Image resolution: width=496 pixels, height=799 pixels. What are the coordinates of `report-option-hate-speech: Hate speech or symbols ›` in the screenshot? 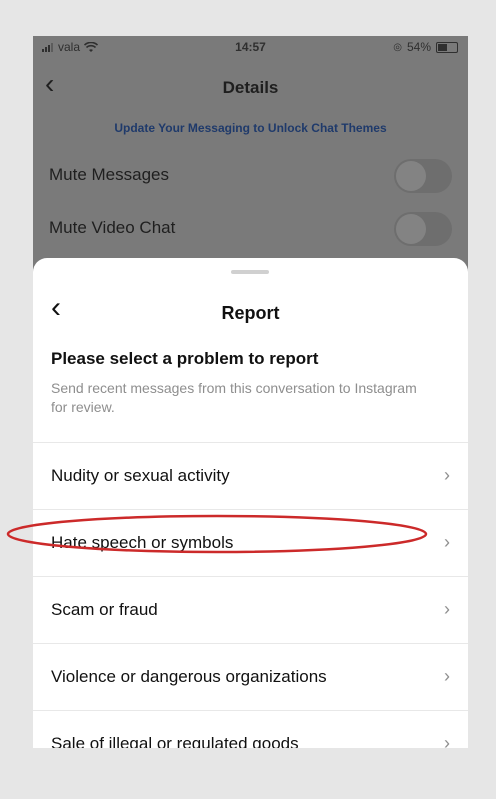 It's located at (250, 543).